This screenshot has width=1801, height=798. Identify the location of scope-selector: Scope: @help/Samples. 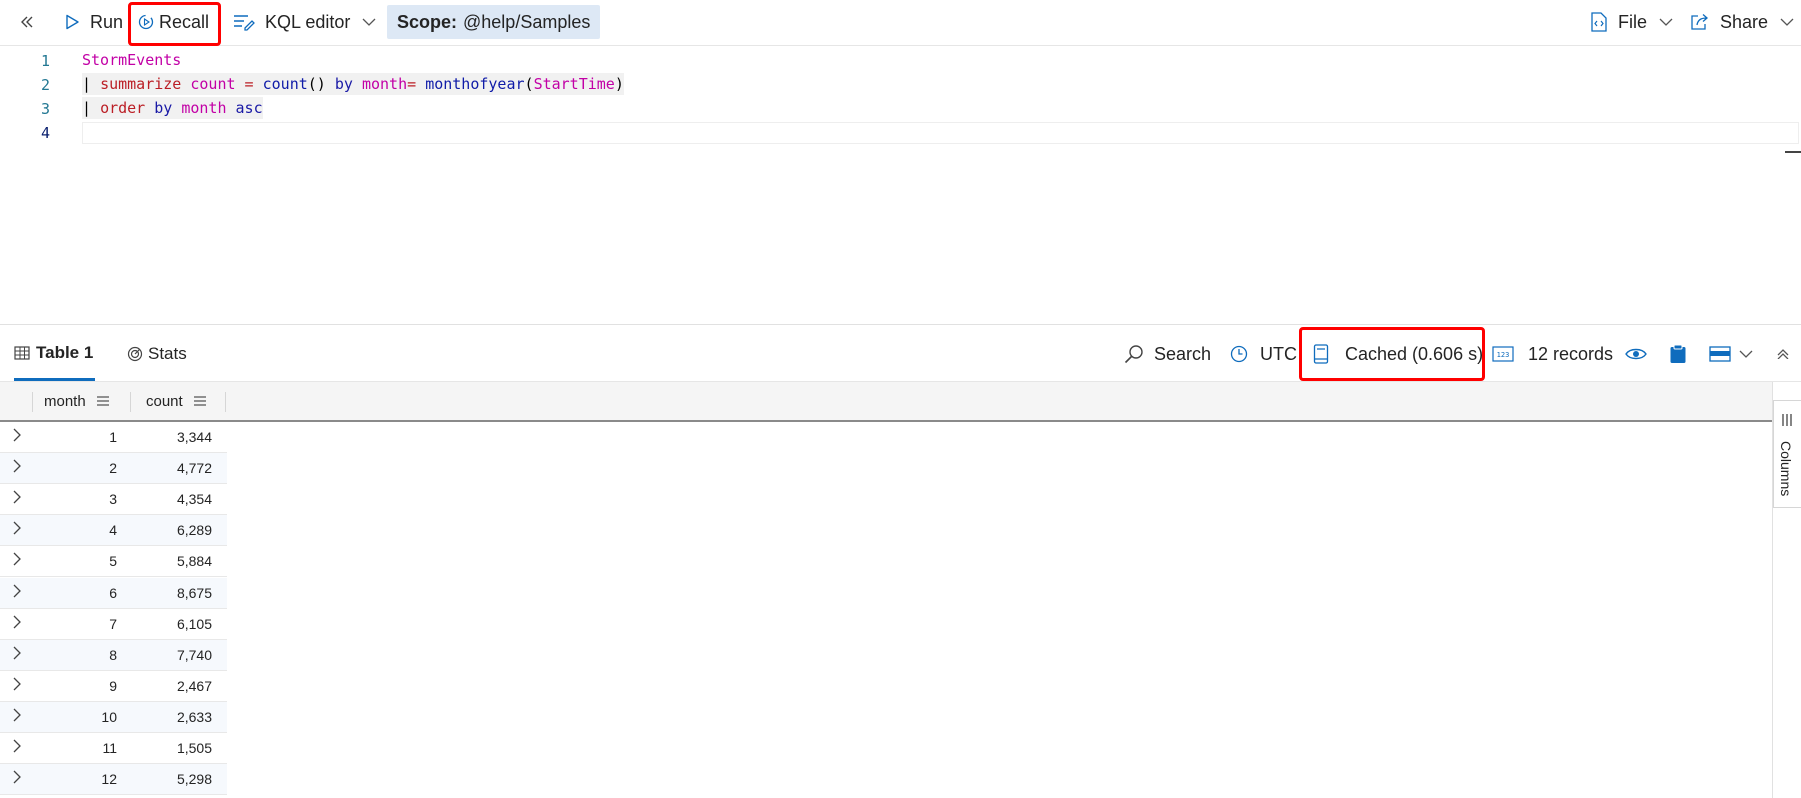
(494, 22).